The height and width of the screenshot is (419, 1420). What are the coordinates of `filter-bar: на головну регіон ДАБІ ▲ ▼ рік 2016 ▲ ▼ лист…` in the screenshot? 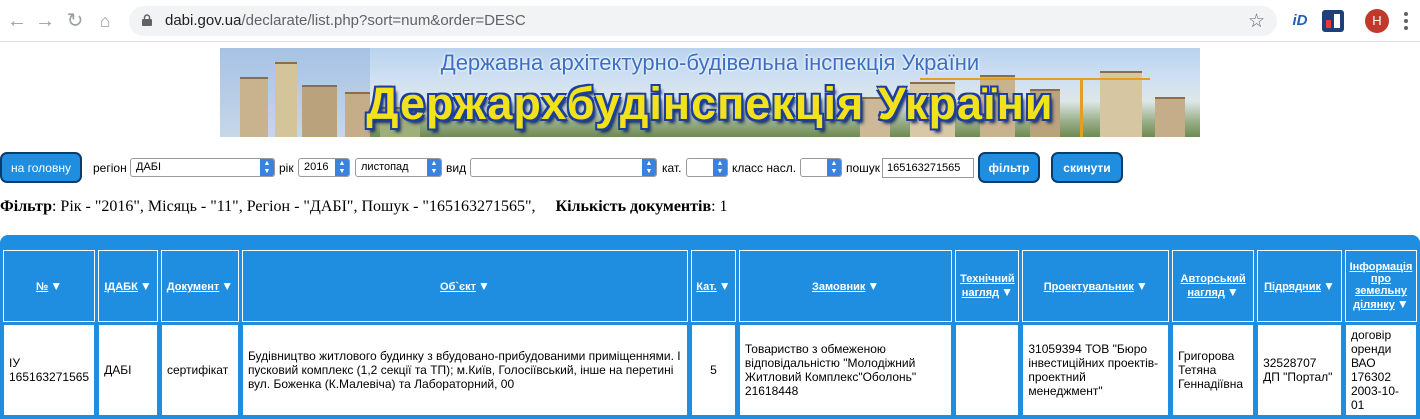 It's located at (710, 168).